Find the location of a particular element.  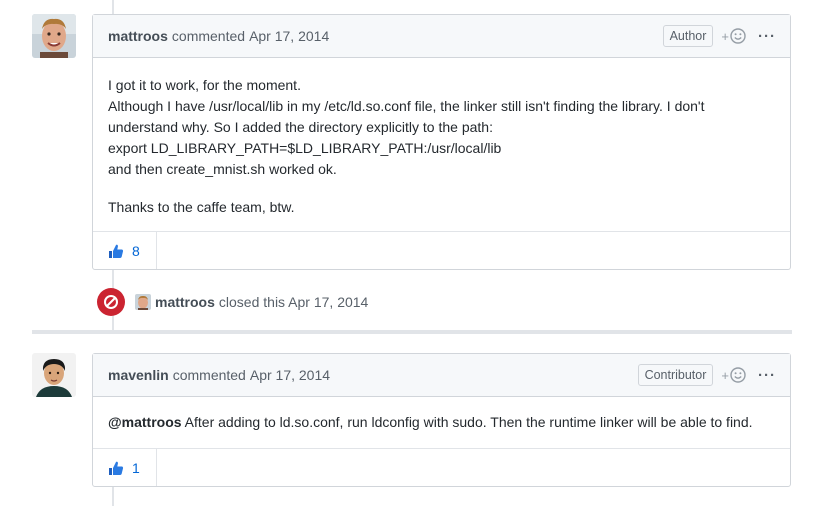

author-badge: Author is located at coordinates (688, 36).